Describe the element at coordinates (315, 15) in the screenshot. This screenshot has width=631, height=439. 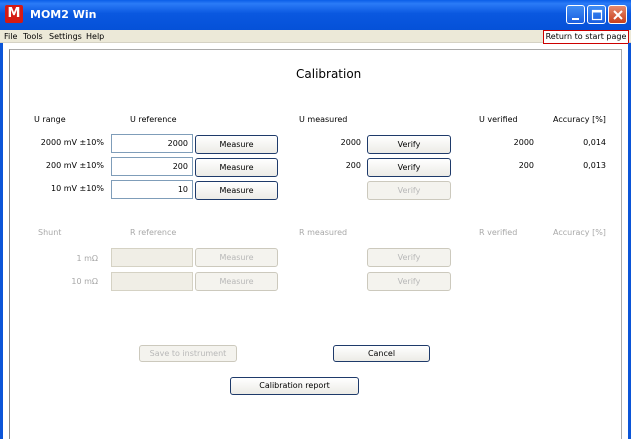
I see `title-bar: M MOM2 Win` at that location.